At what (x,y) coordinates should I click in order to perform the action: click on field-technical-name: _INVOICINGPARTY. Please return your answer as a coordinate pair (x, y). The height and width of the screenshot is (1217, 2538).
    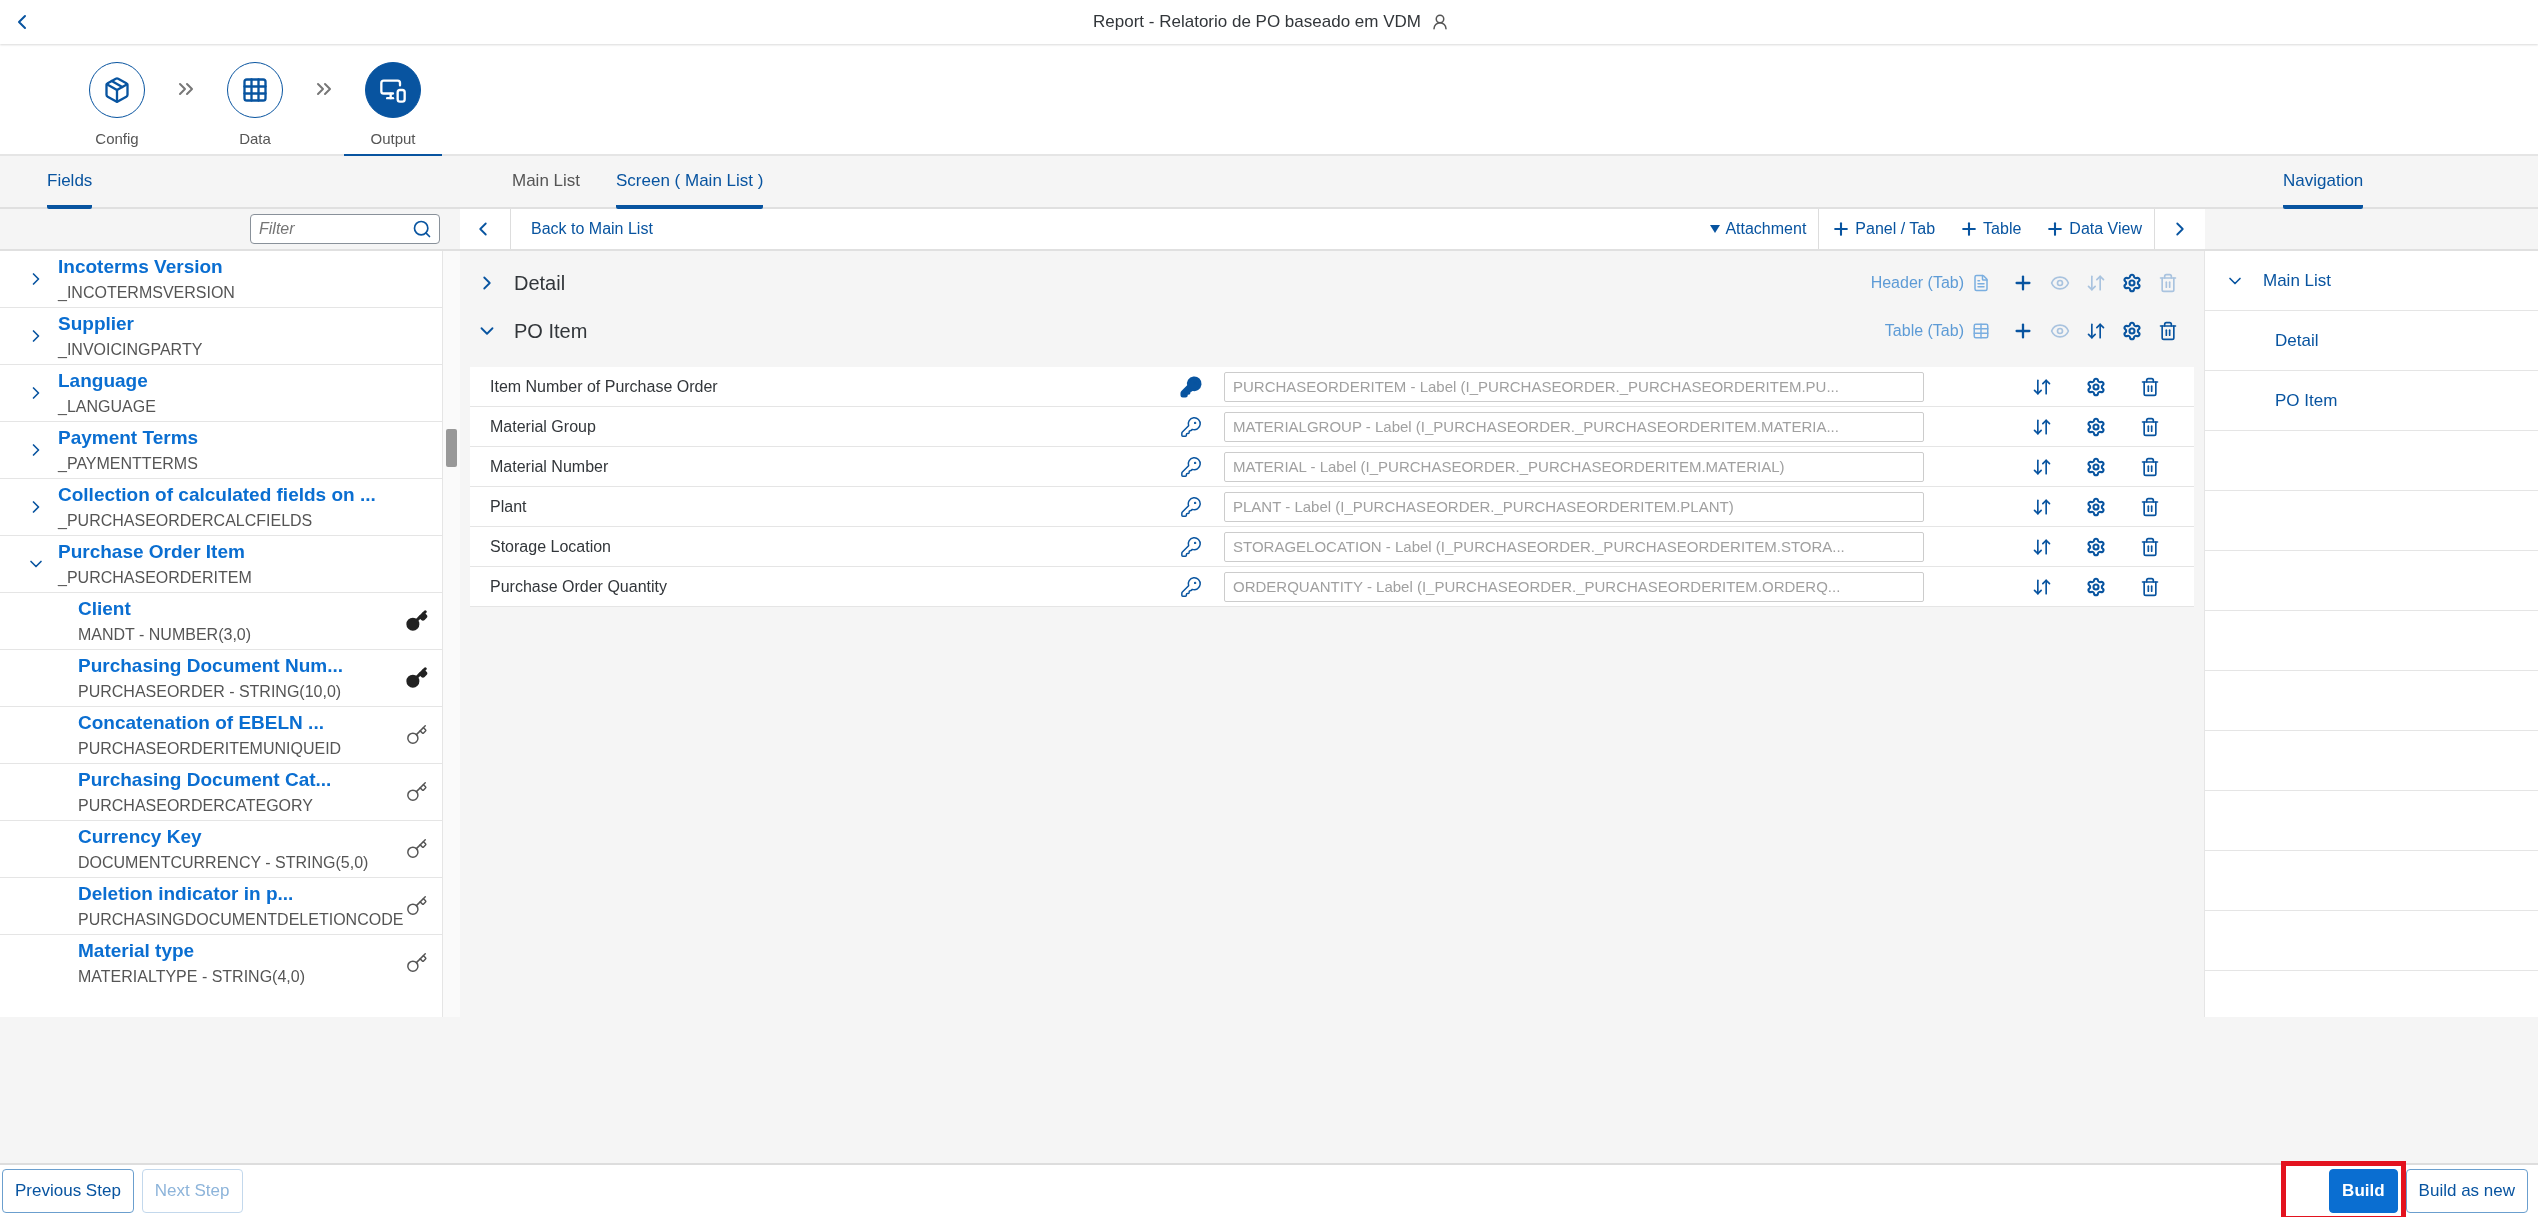
    Looking at the image, I should click on (131, 350).